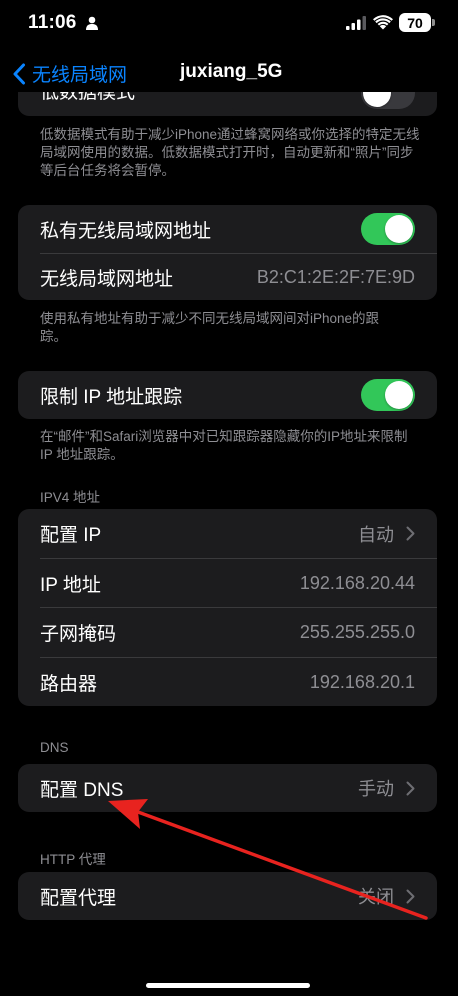 The image size is (458, 996). Describe the element at coordinates (70, 497) in the screenshot. I see `ipv4-header: IPV4 地址` at that location.